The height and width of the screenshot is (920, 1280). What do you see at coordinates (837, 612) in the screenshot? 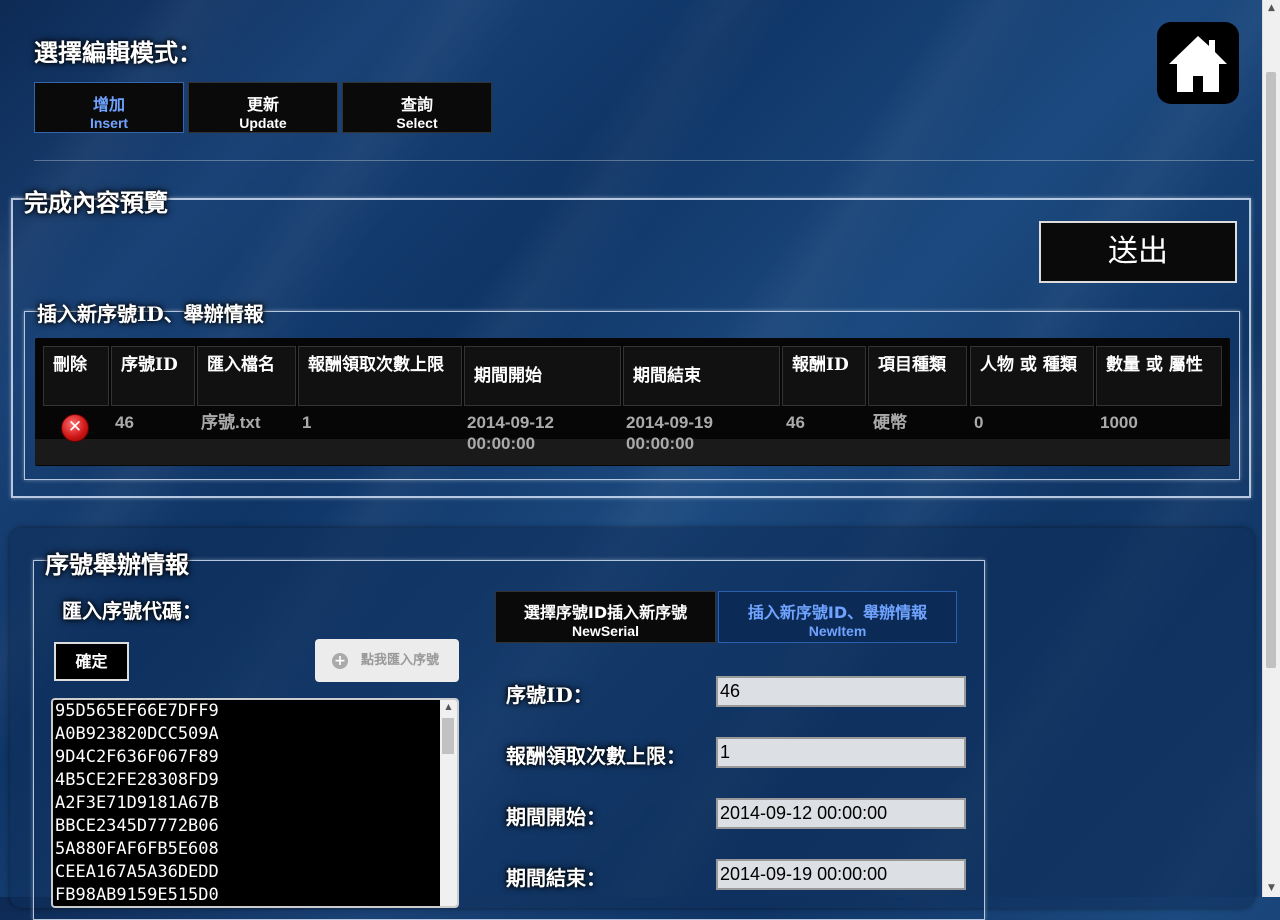
I see `tab-new-item-label-zh: 插入新序號ID、舉辦情報` at bounding box center [837, 612].